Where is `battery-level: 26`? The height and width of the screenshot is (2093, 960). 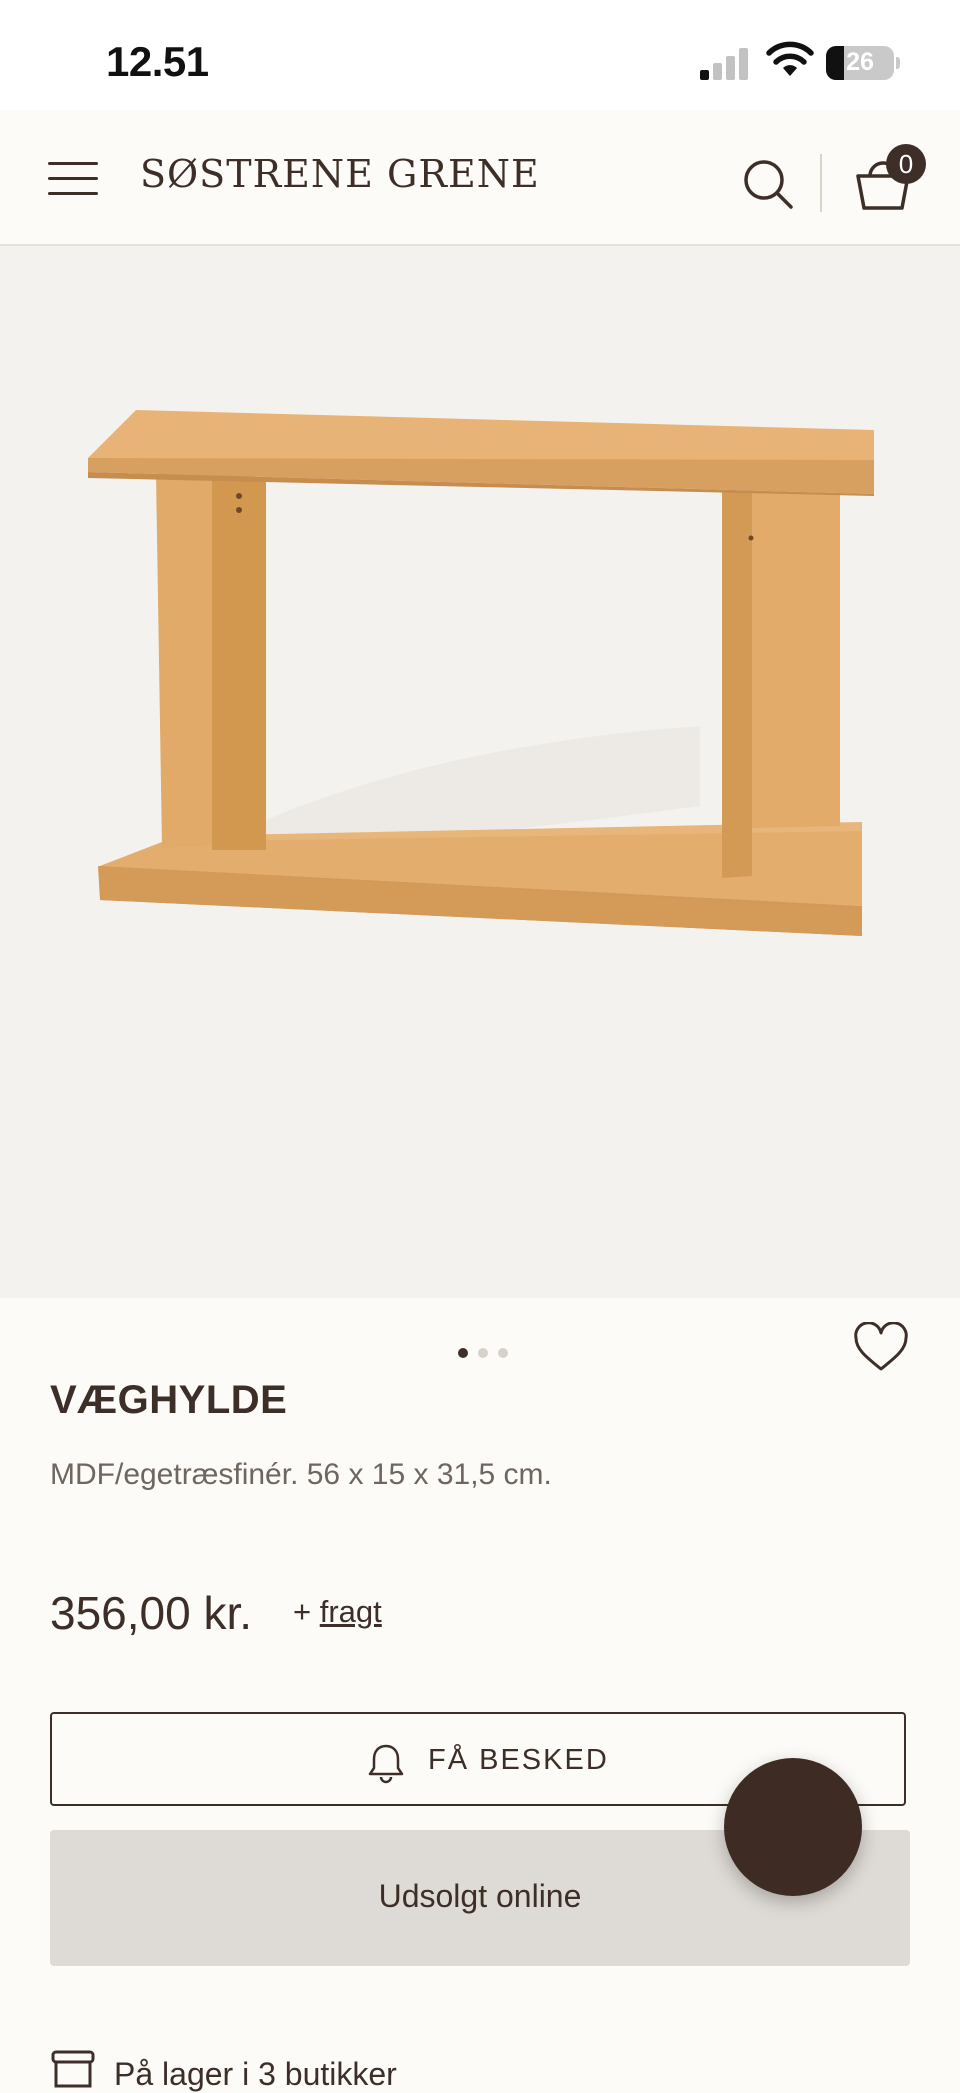
battery-level: 26 is located at coordinates (860, 62).